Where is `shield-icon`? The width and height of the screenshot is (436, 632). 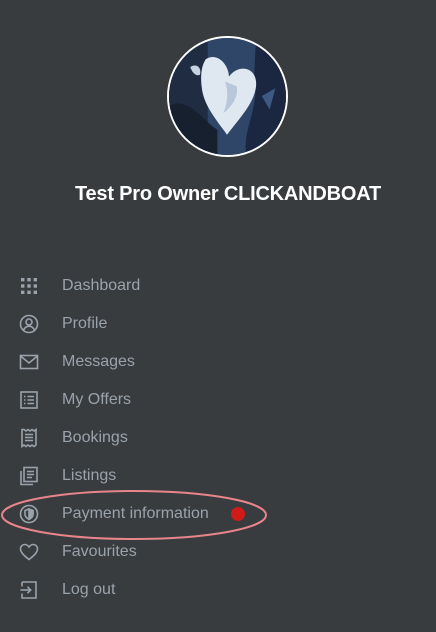 shield-icon is located at coordinates (29, 514).